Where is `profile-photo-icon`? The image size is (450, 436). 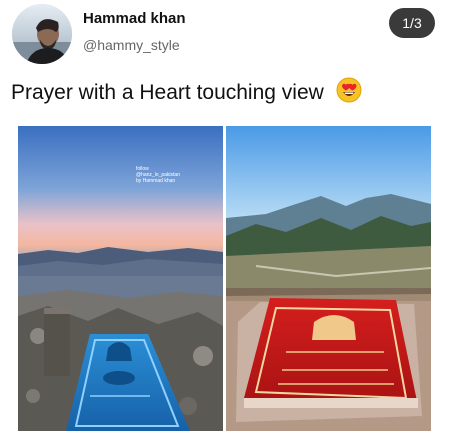
profile-photo-icon is located at coordinates (42, 34).